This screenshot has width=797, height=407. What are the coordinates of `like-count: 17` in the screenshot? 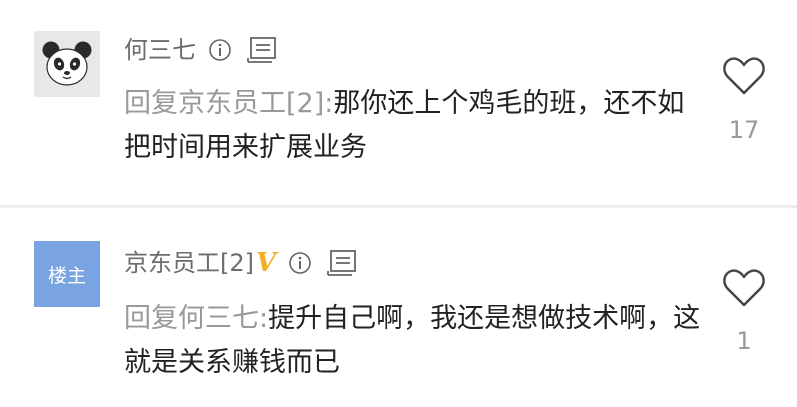 It's located at (744, 130).